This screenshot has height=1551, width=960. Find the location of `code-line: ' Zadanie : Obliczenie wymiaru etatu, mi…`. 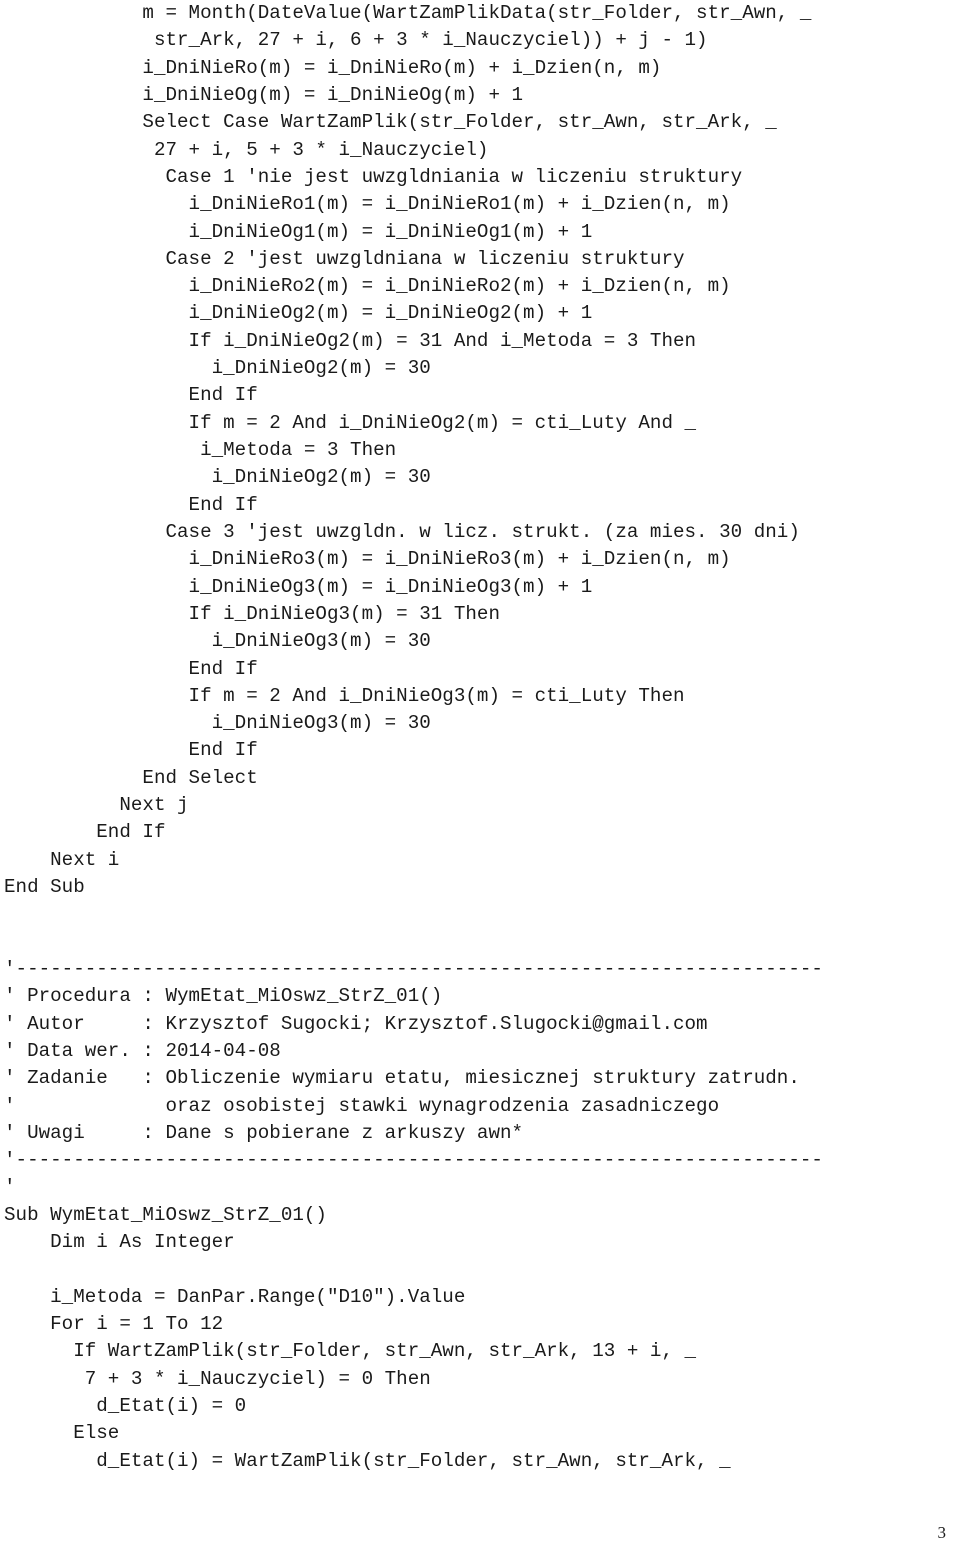

code-line: ' Zadanie : Obliczenie wymiaru etatu, mi… is located at coordinates (402, 1078).